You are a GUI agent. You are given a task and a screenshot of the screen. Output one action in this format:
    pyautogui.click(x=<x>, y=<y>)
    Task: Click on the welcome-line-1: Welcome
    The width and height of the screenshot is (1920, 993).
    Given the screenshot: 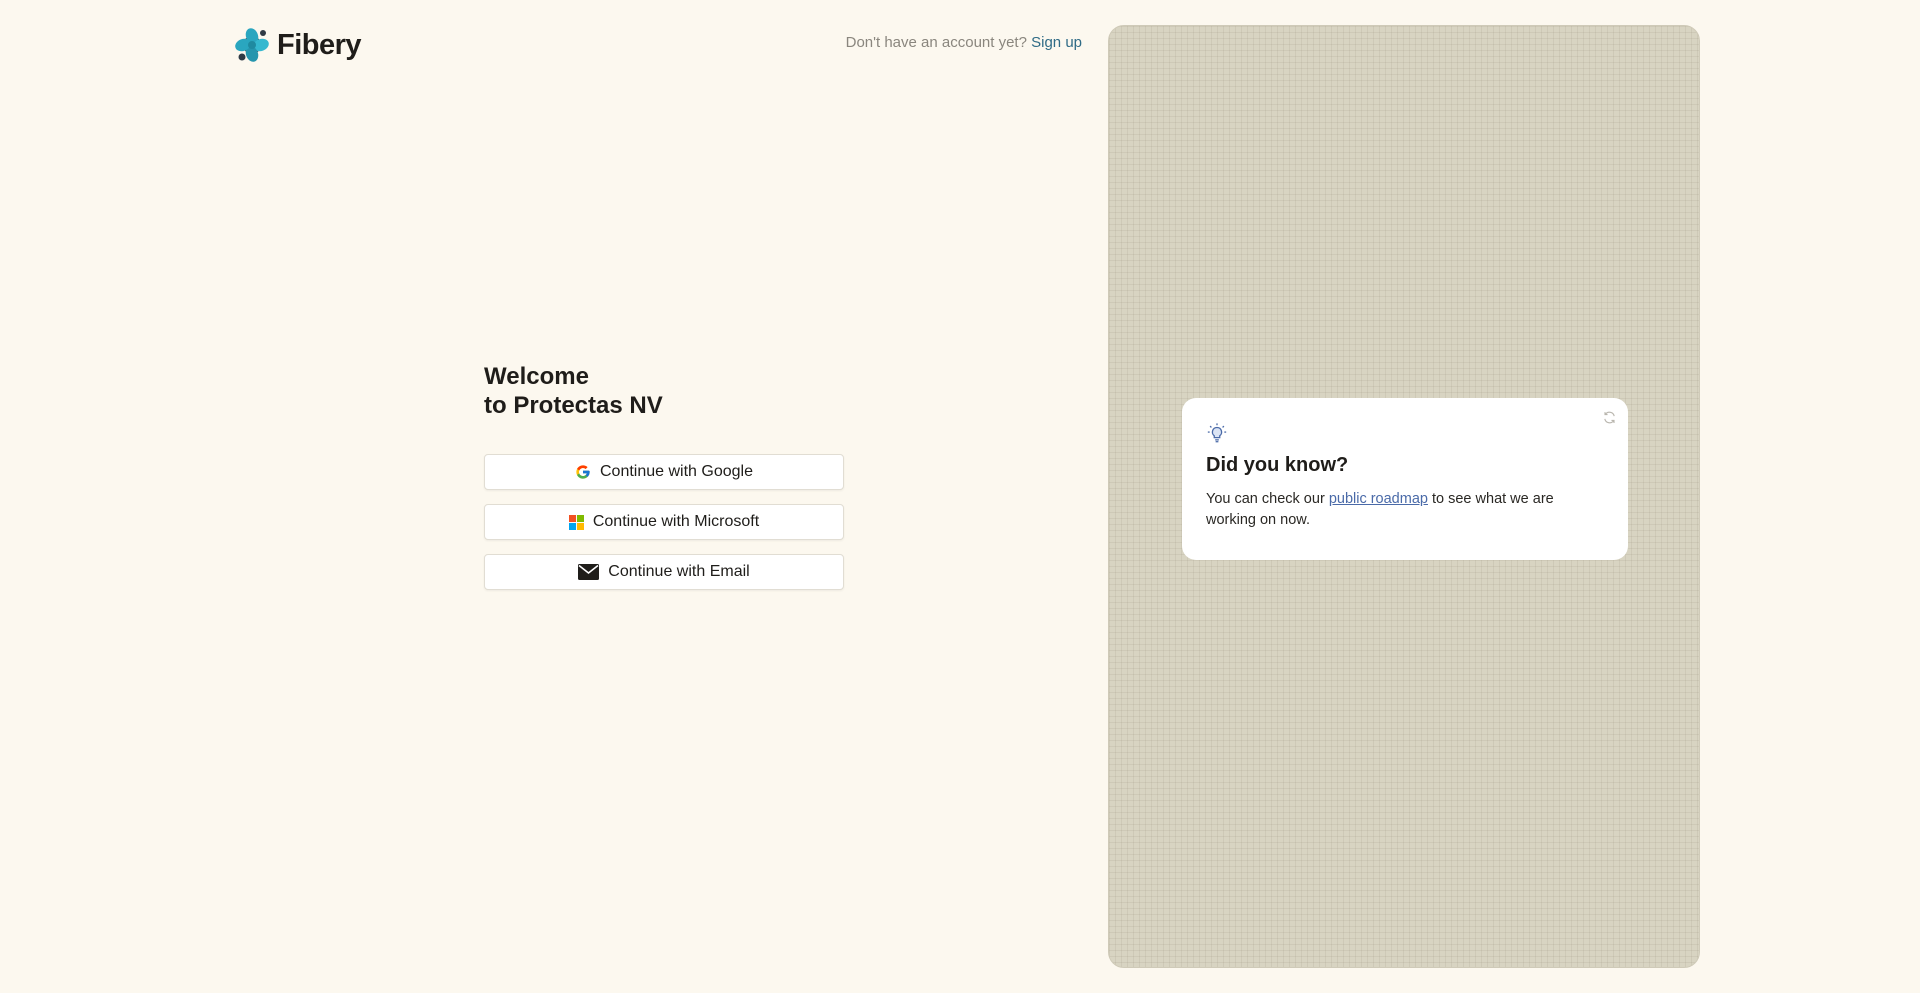 What is the action you would take?
    pyautogui.click(x=536, y=376)
    